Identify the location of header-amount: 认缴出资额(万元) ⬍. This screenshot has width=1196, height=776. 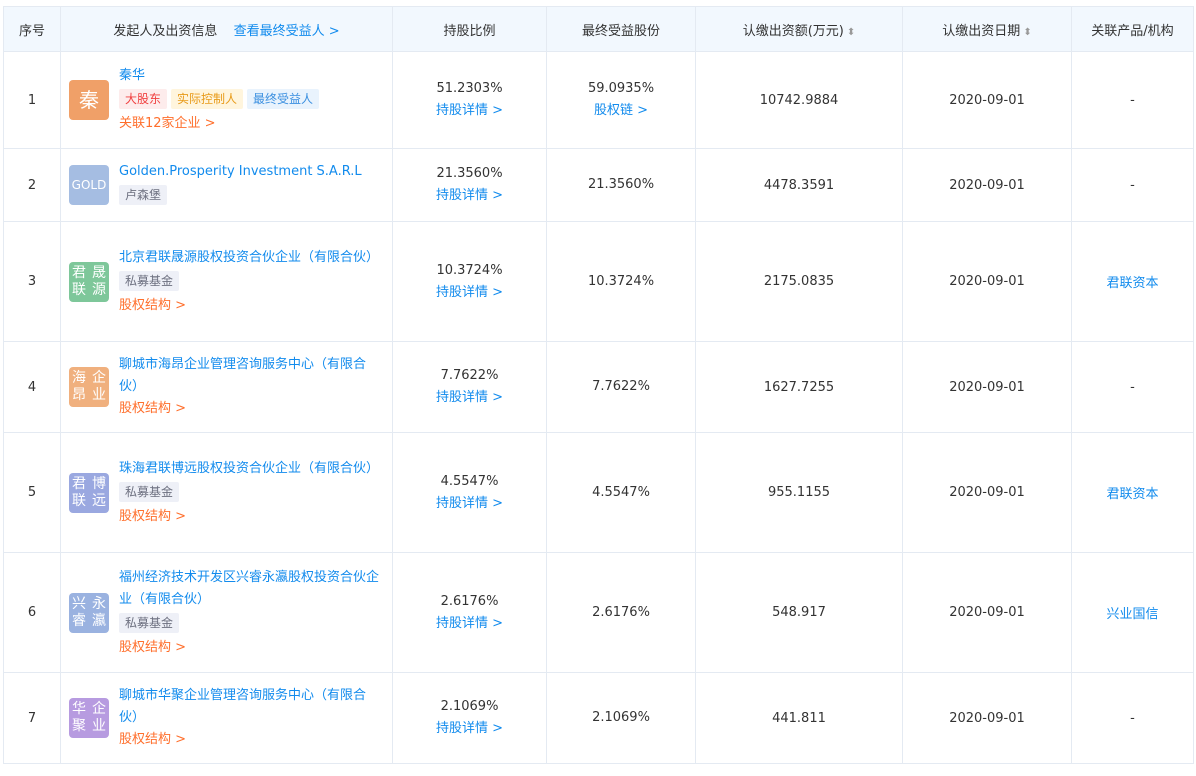
(799, 29).